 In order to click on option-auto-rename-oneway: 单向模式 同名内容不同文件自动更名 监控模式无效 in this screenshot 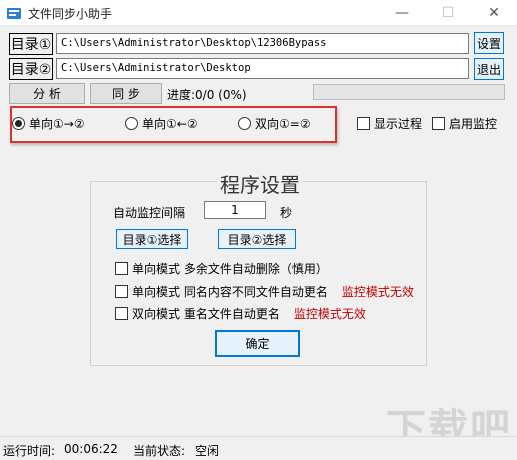, I will do `click(264, 291)`.